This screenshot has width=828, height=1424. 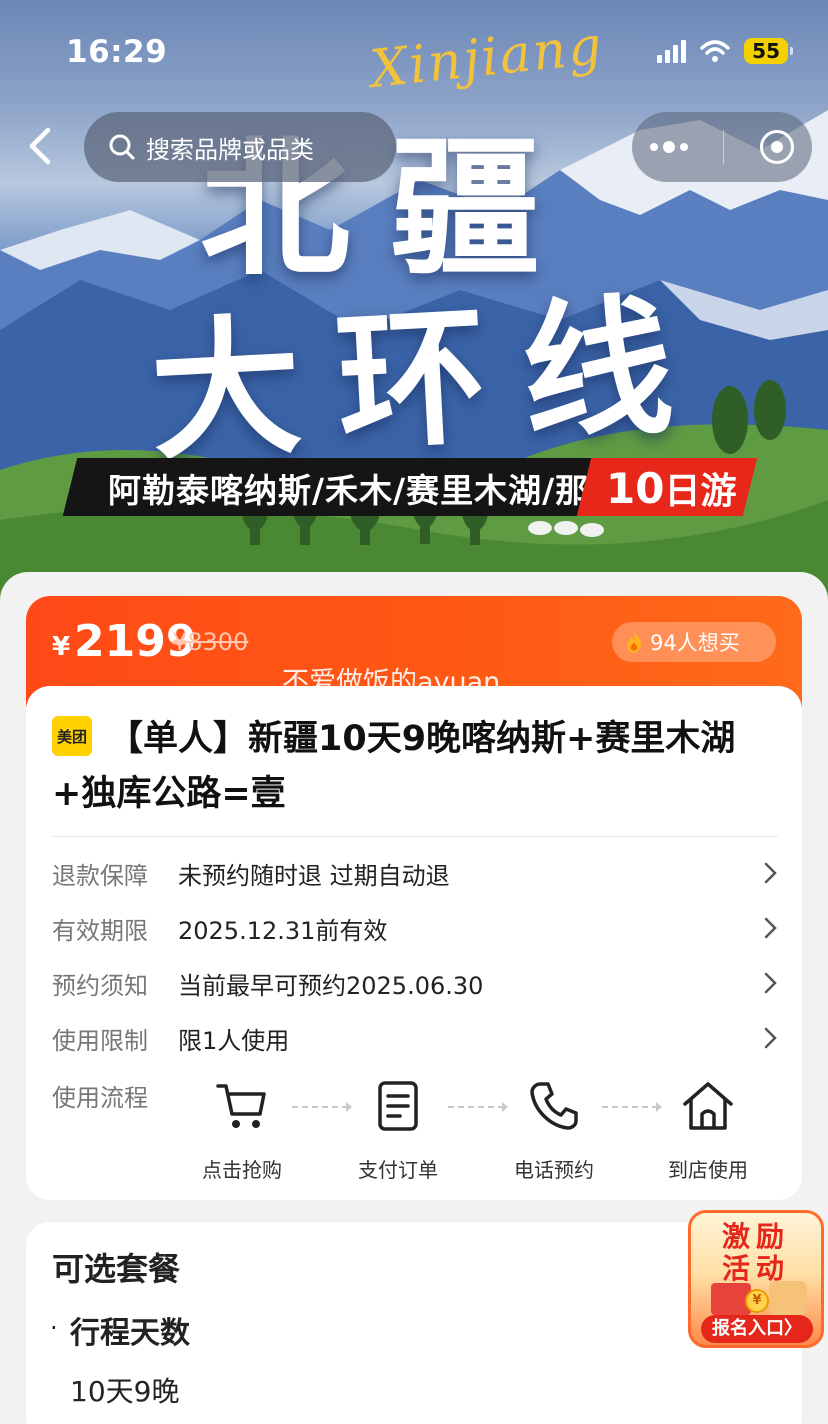 What do you see at coordinates (708, 1170) in the screenshot?
I see `flow-step-label: 到店使用` at bounding box center [708, 1170].